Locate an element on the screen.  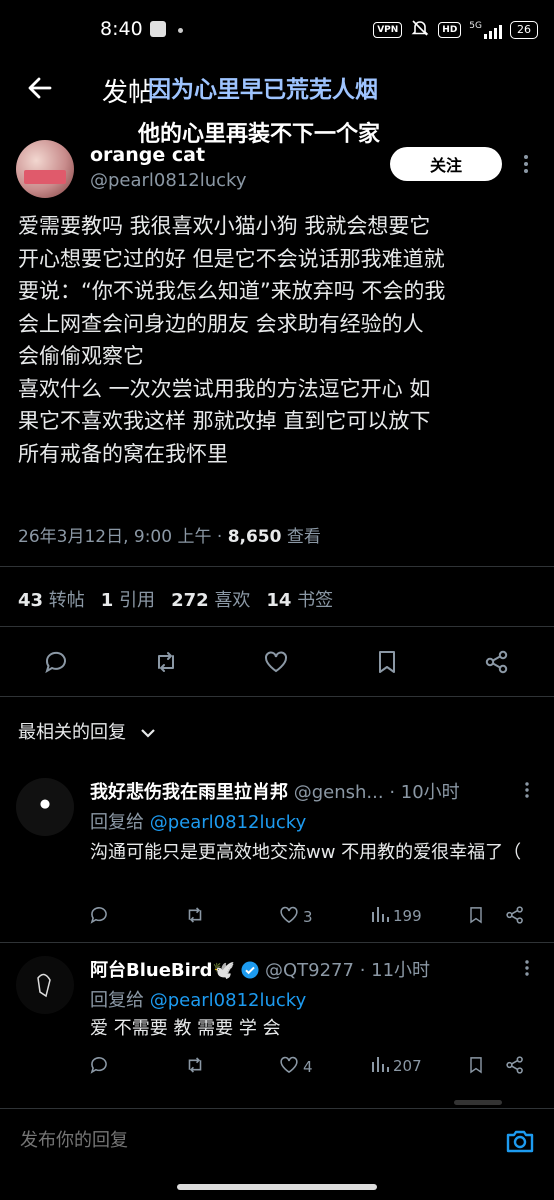
network-type: 5G is located at coordinates (475, 26).